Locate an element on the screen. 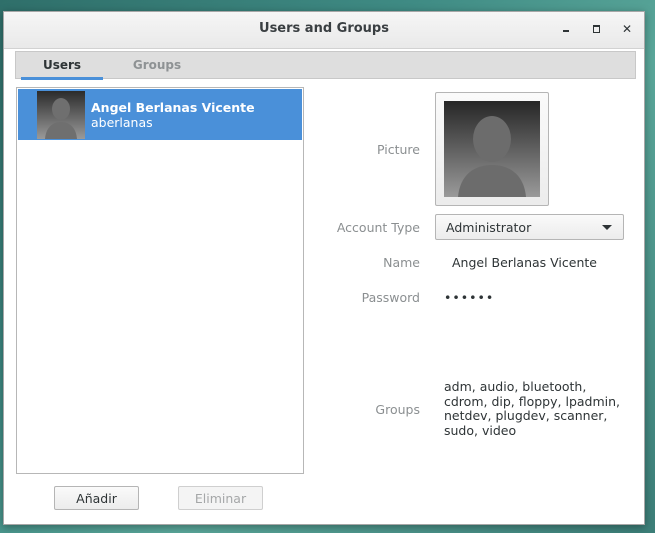 Image resolution: width=655 pixels, height=533 pixels. tab-groups: Groups is located at coordinates (157, 65).